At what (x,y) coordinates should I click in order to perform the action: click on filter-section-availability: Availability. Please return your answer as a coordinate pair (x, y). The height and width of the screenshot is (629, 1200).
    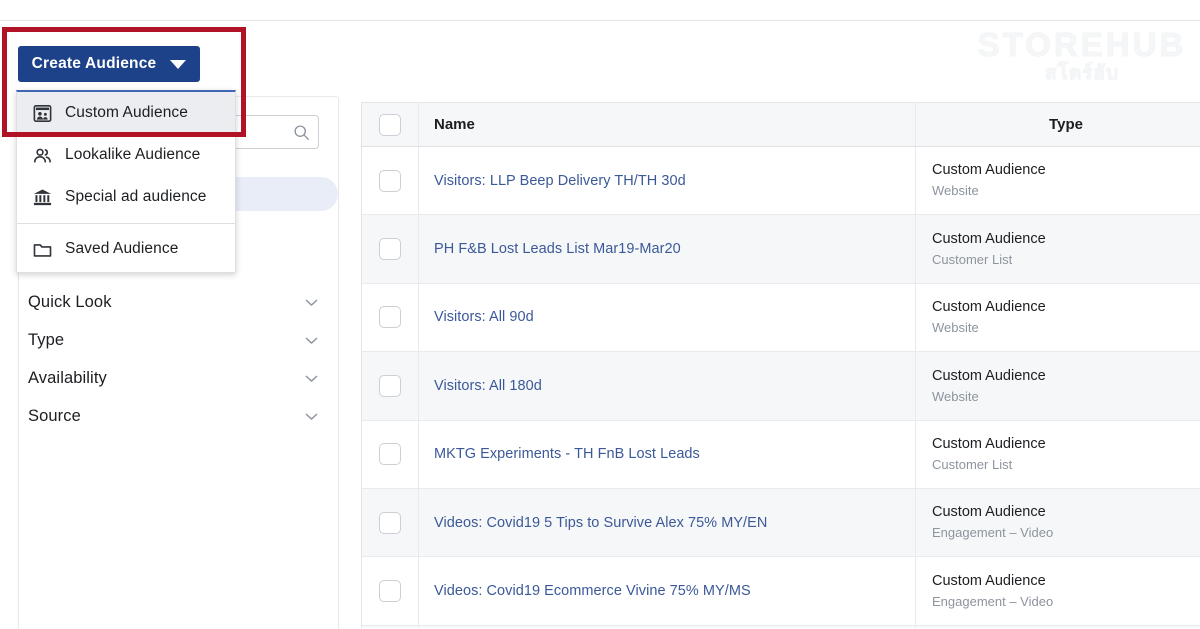
    Looking at the image, I should click on (178, 378).